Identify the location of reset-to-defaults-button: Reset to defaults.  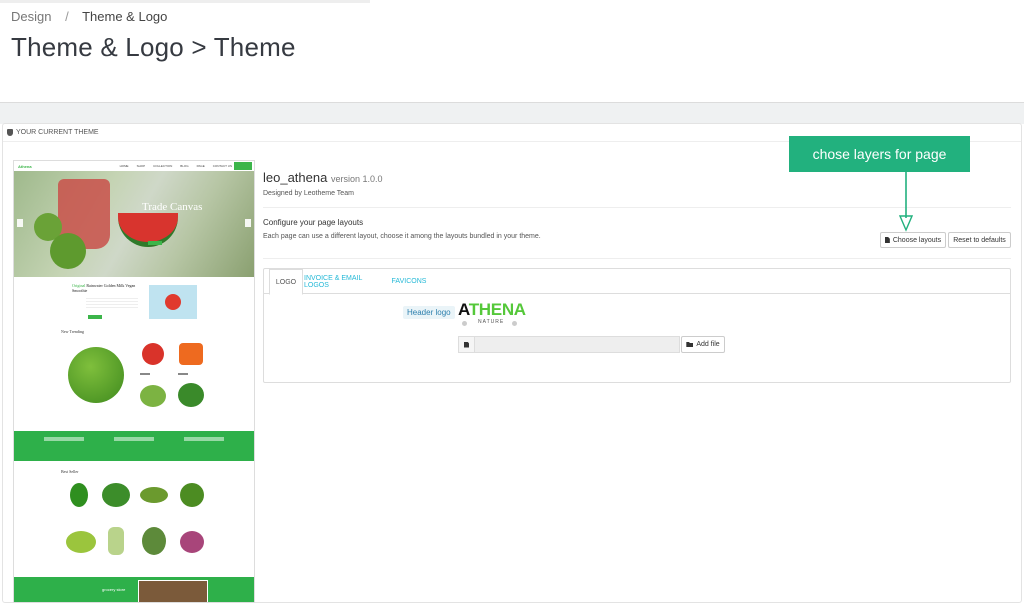
(979, 240).